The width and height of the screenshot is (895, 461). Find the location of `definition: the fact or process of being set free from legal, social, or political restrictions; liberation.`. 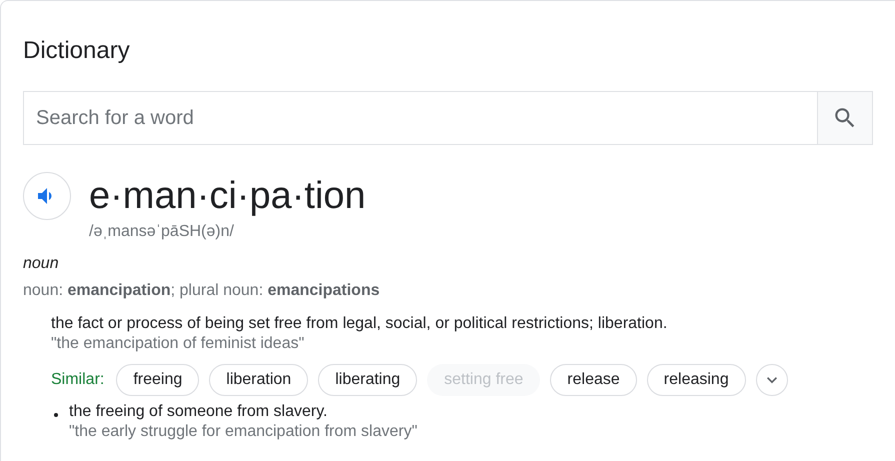

definition: the fact or process of being set free from legal, social, or political restrictions; liberation. is located at coordinates (359, 324).